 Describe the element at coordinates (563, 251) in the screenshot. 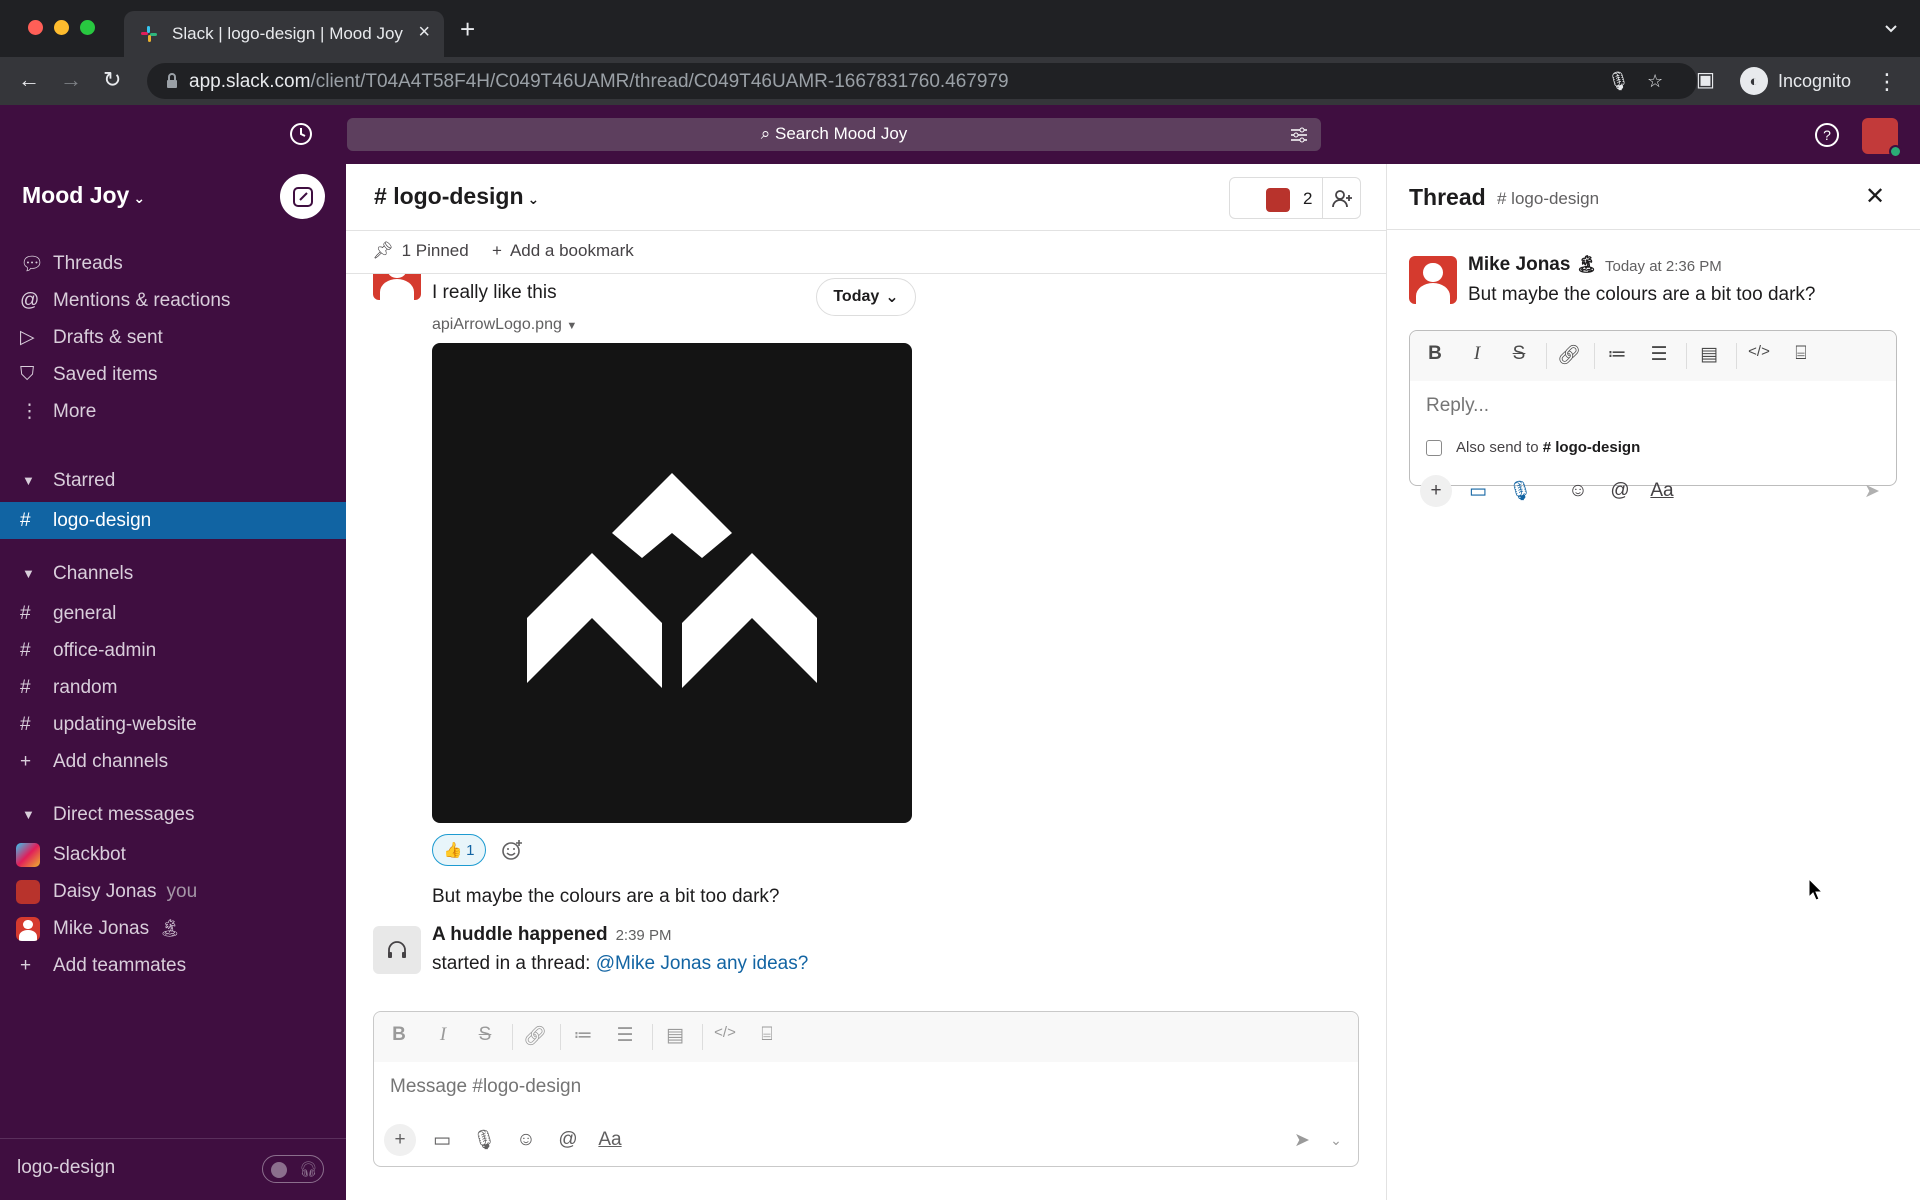

I see `add-bookmark-button: + Add a bookmark` at that location.